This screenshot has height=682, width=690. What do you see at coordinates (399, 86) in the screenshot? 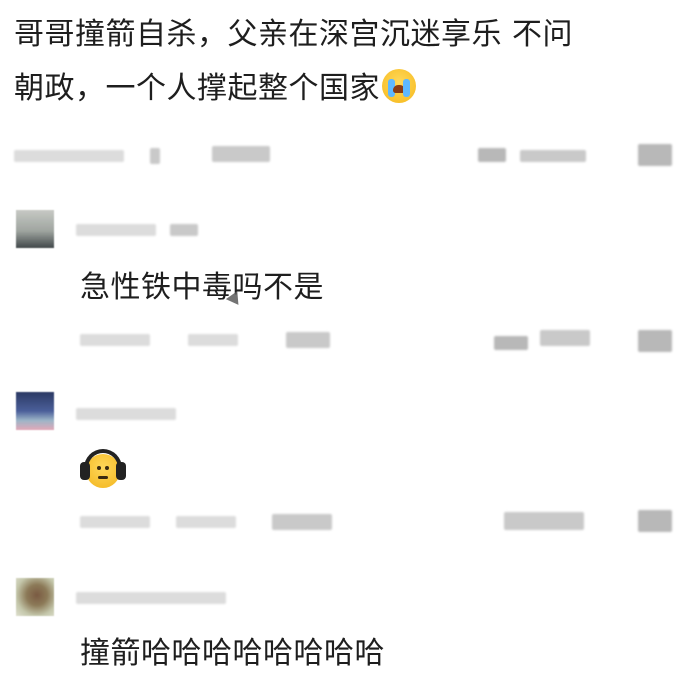
I see `crying-face-icon` at bounding box center [399, 86].